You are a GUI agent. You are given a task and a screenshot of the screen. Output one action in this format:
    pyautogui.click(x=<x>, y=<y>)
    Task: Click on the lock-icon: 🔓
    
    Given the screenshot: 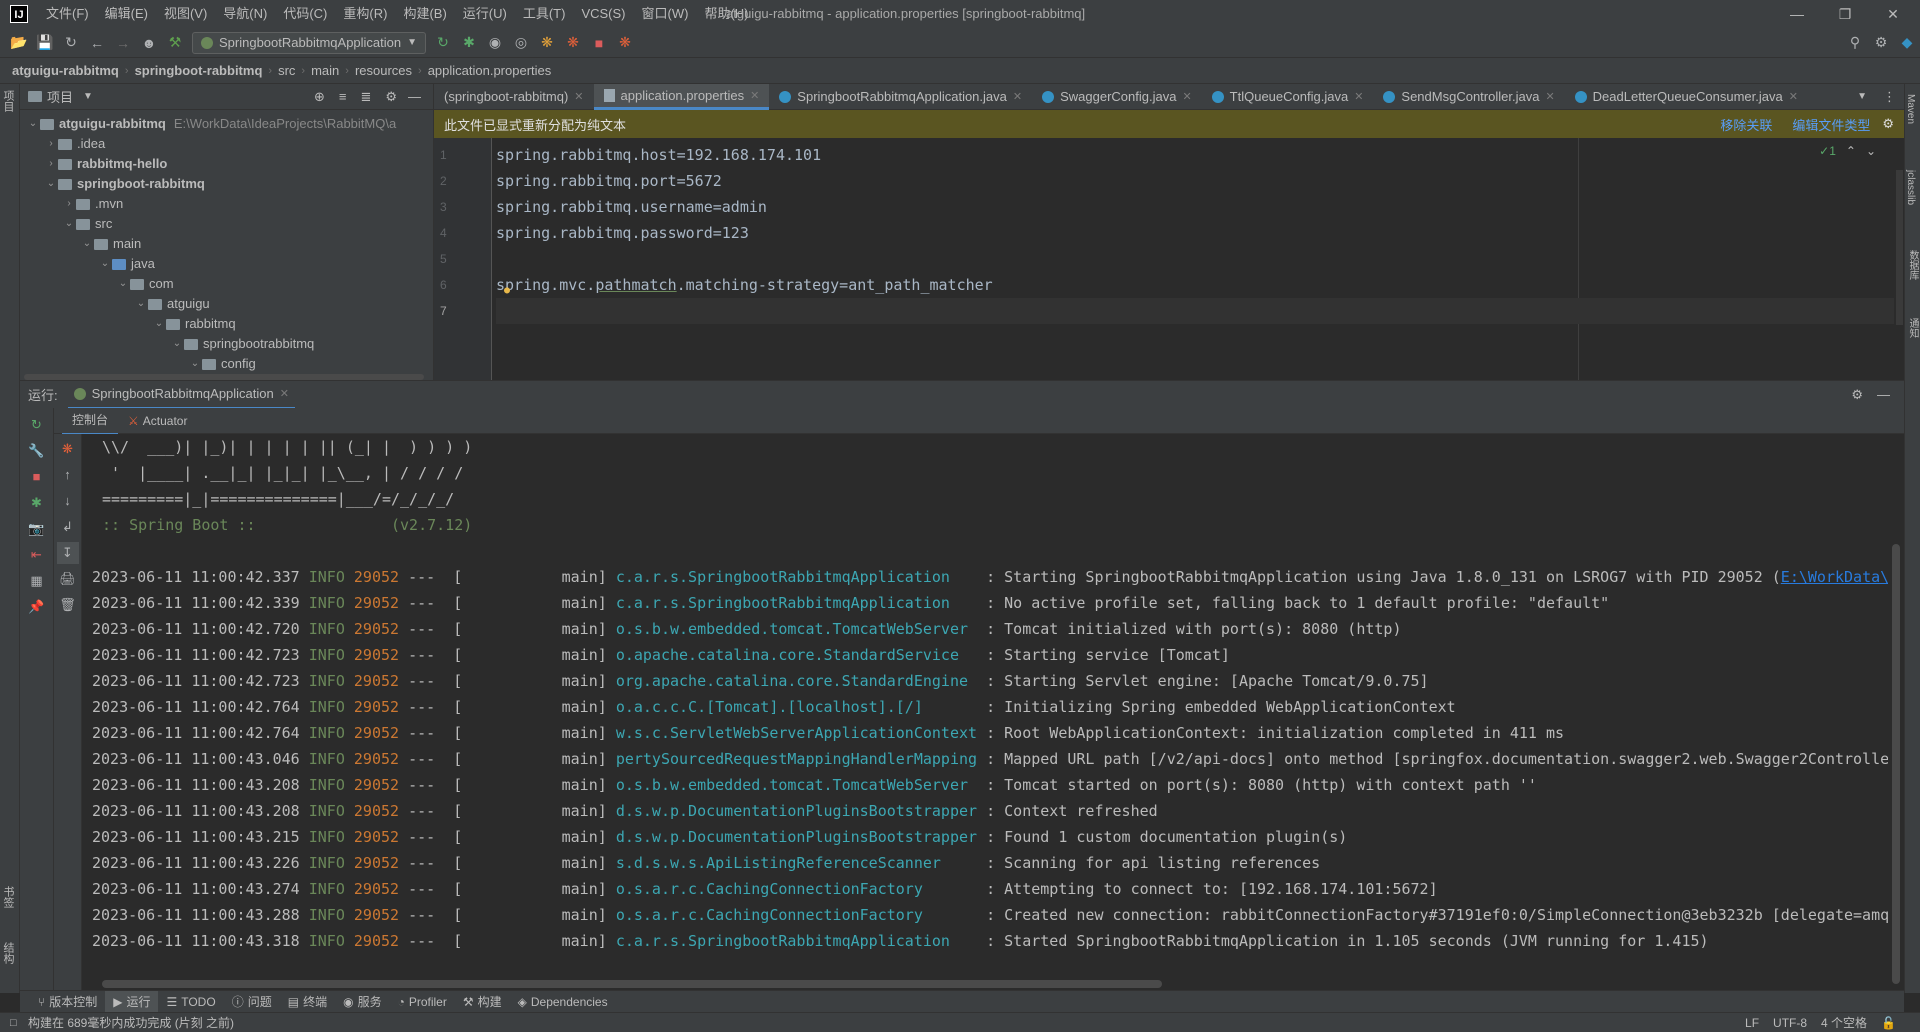 What is the action you would take?
    pyautogui.click(x=1888, y=1023)
    